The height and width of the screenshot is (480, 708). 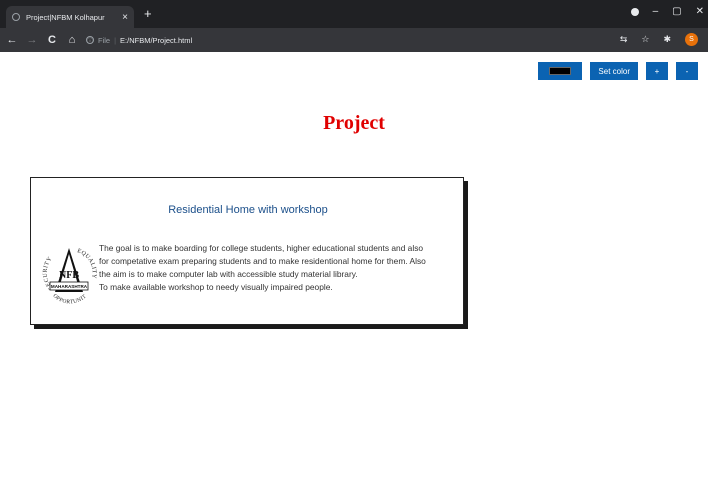 I want to click on browser-tab-strip: Project|NFBM Kolhapur × + – ▢ ✕, so click(x=354, y=14).